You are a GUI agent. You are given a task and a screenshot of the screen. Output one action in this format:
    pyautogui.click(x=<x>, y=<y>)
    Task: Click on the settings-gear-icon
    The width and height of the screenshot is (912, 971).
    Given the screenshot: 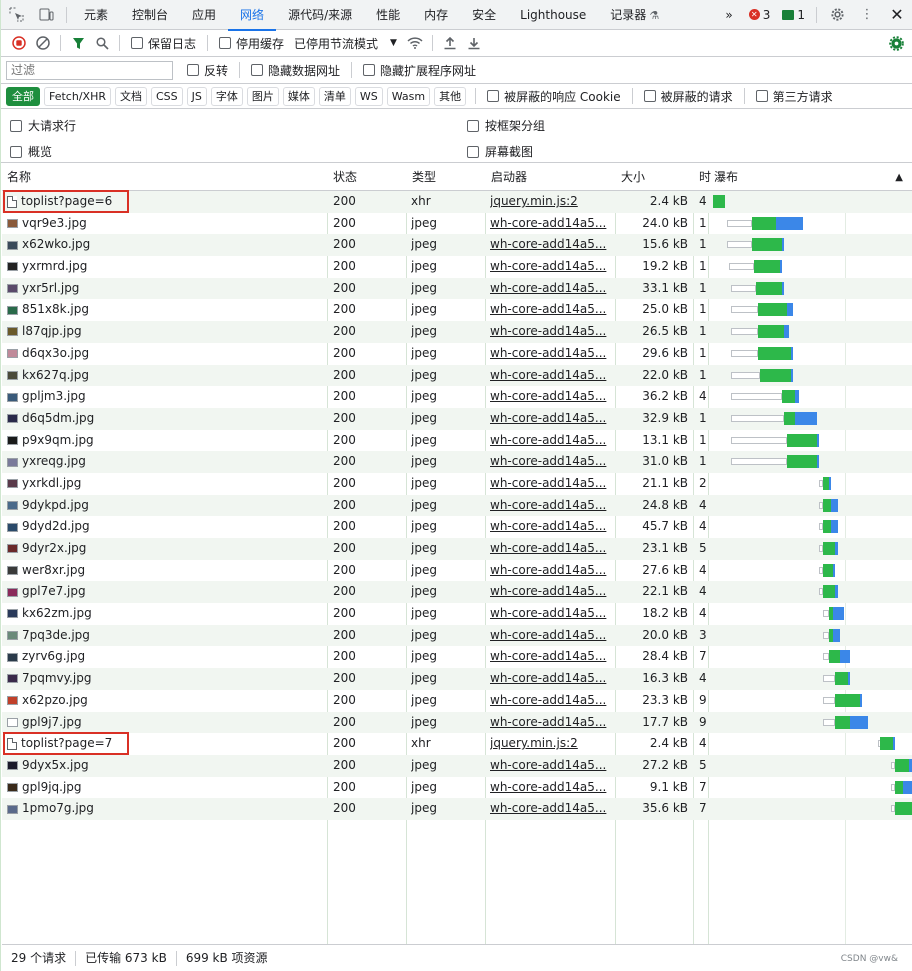 What is the action you would take?
    pyautogui.click(x=837, y=15)
    